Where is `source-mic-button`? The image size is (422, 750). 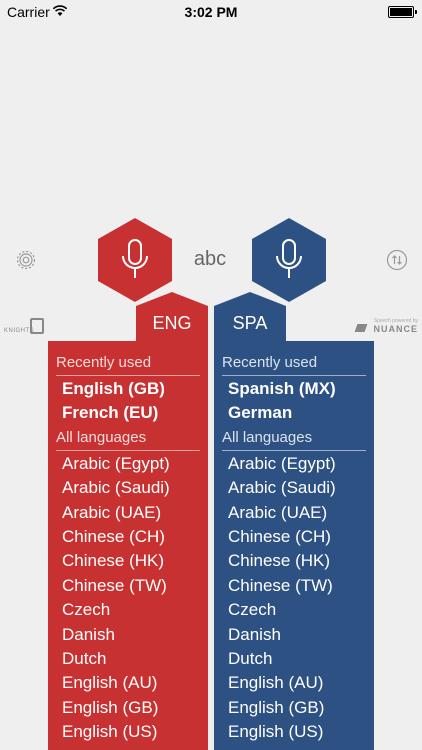 source-mic-button is located at coordinates (135, 260).